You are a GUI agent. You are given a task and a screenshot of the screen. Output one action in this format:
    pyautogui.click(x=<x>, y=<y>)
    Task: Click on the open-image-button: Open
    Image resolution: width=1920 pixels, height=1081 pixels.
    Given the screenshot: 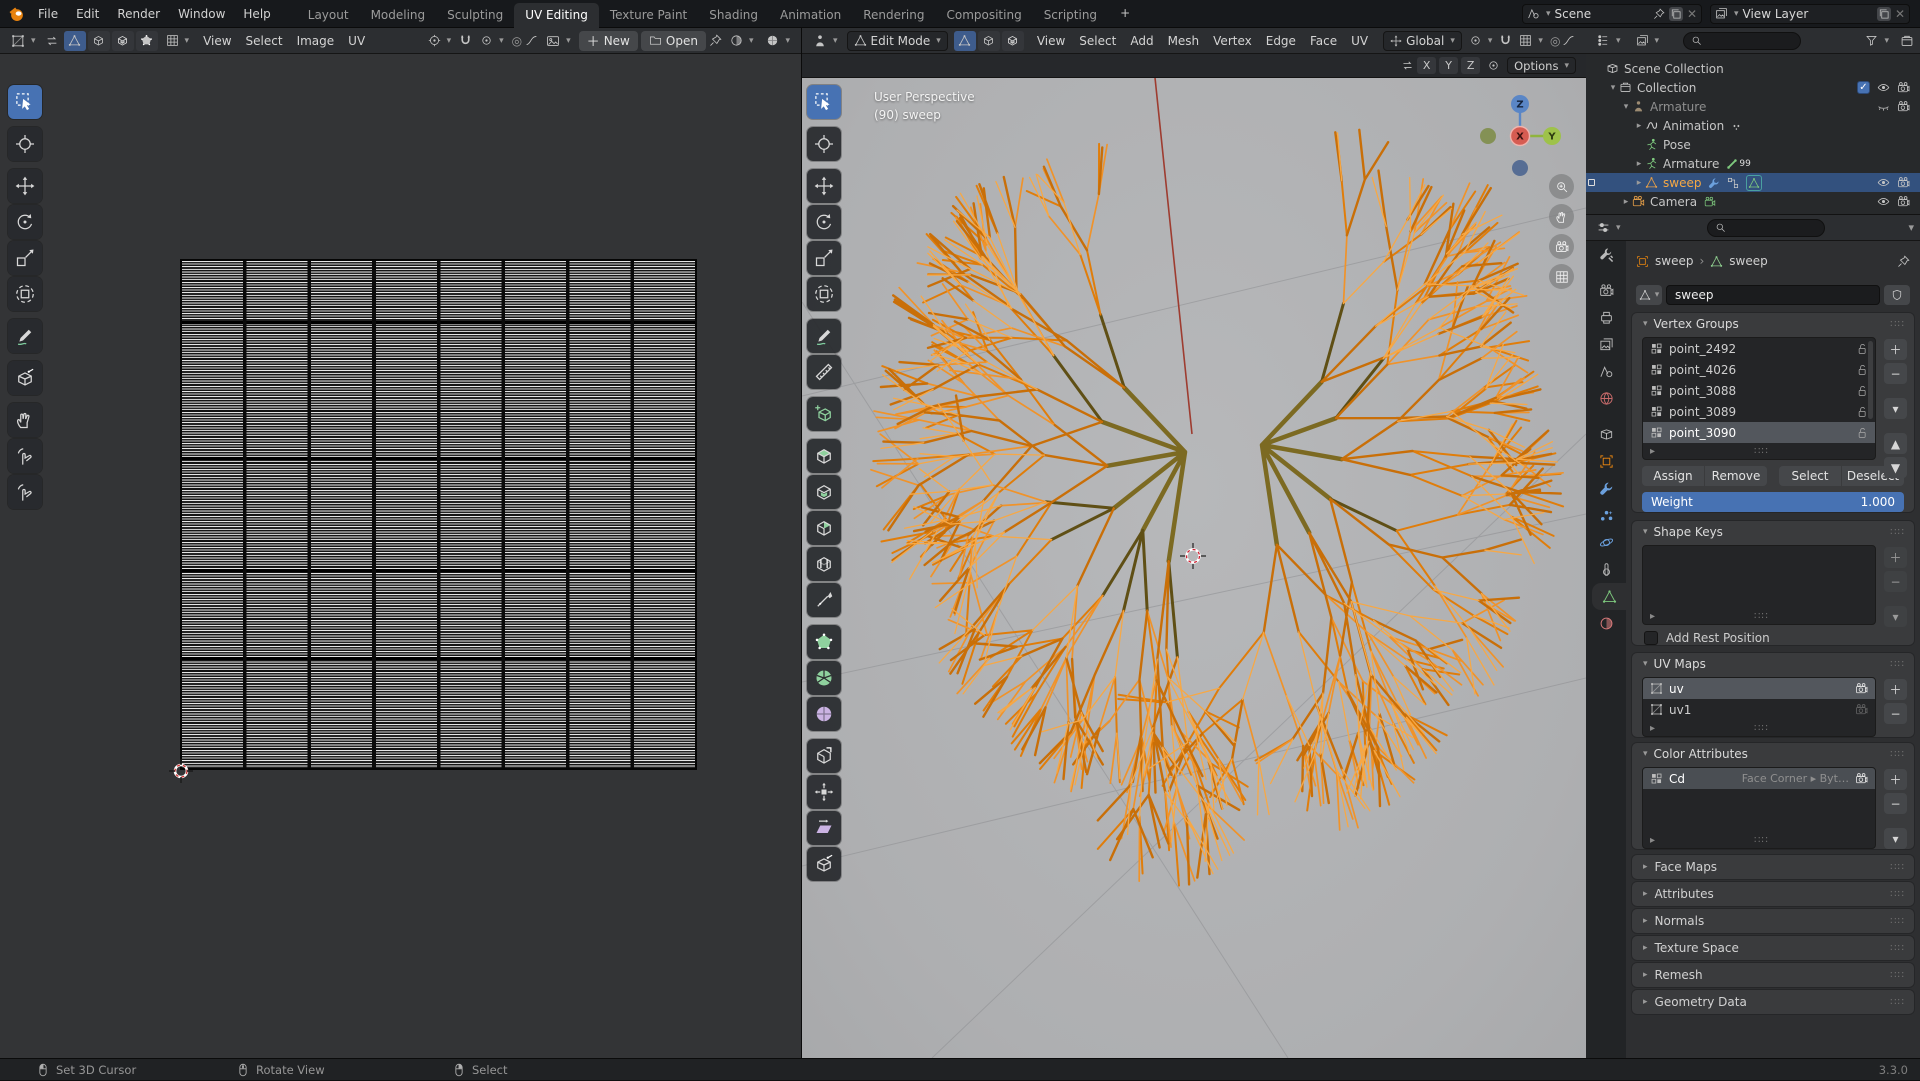 What is the action you would take?
    pyautogui.click(x=673, y=41)
    